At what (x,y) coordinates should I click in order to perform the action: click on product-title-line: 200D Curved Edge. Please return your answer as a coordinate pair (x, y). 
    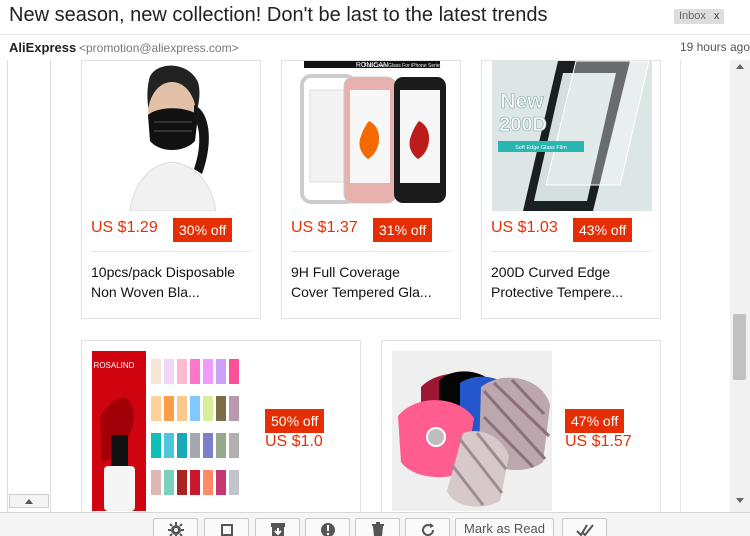
    Looking at the image, I should click on (551, 272).